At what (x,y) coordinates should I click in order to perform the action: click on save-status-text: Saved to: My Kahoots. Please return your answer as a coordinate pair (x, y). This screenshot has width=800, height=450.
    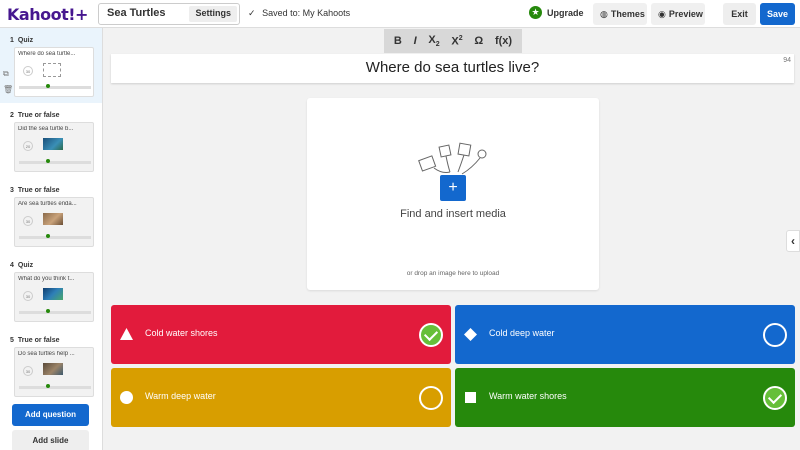
    Looking at the image, I should click on (306, 13).